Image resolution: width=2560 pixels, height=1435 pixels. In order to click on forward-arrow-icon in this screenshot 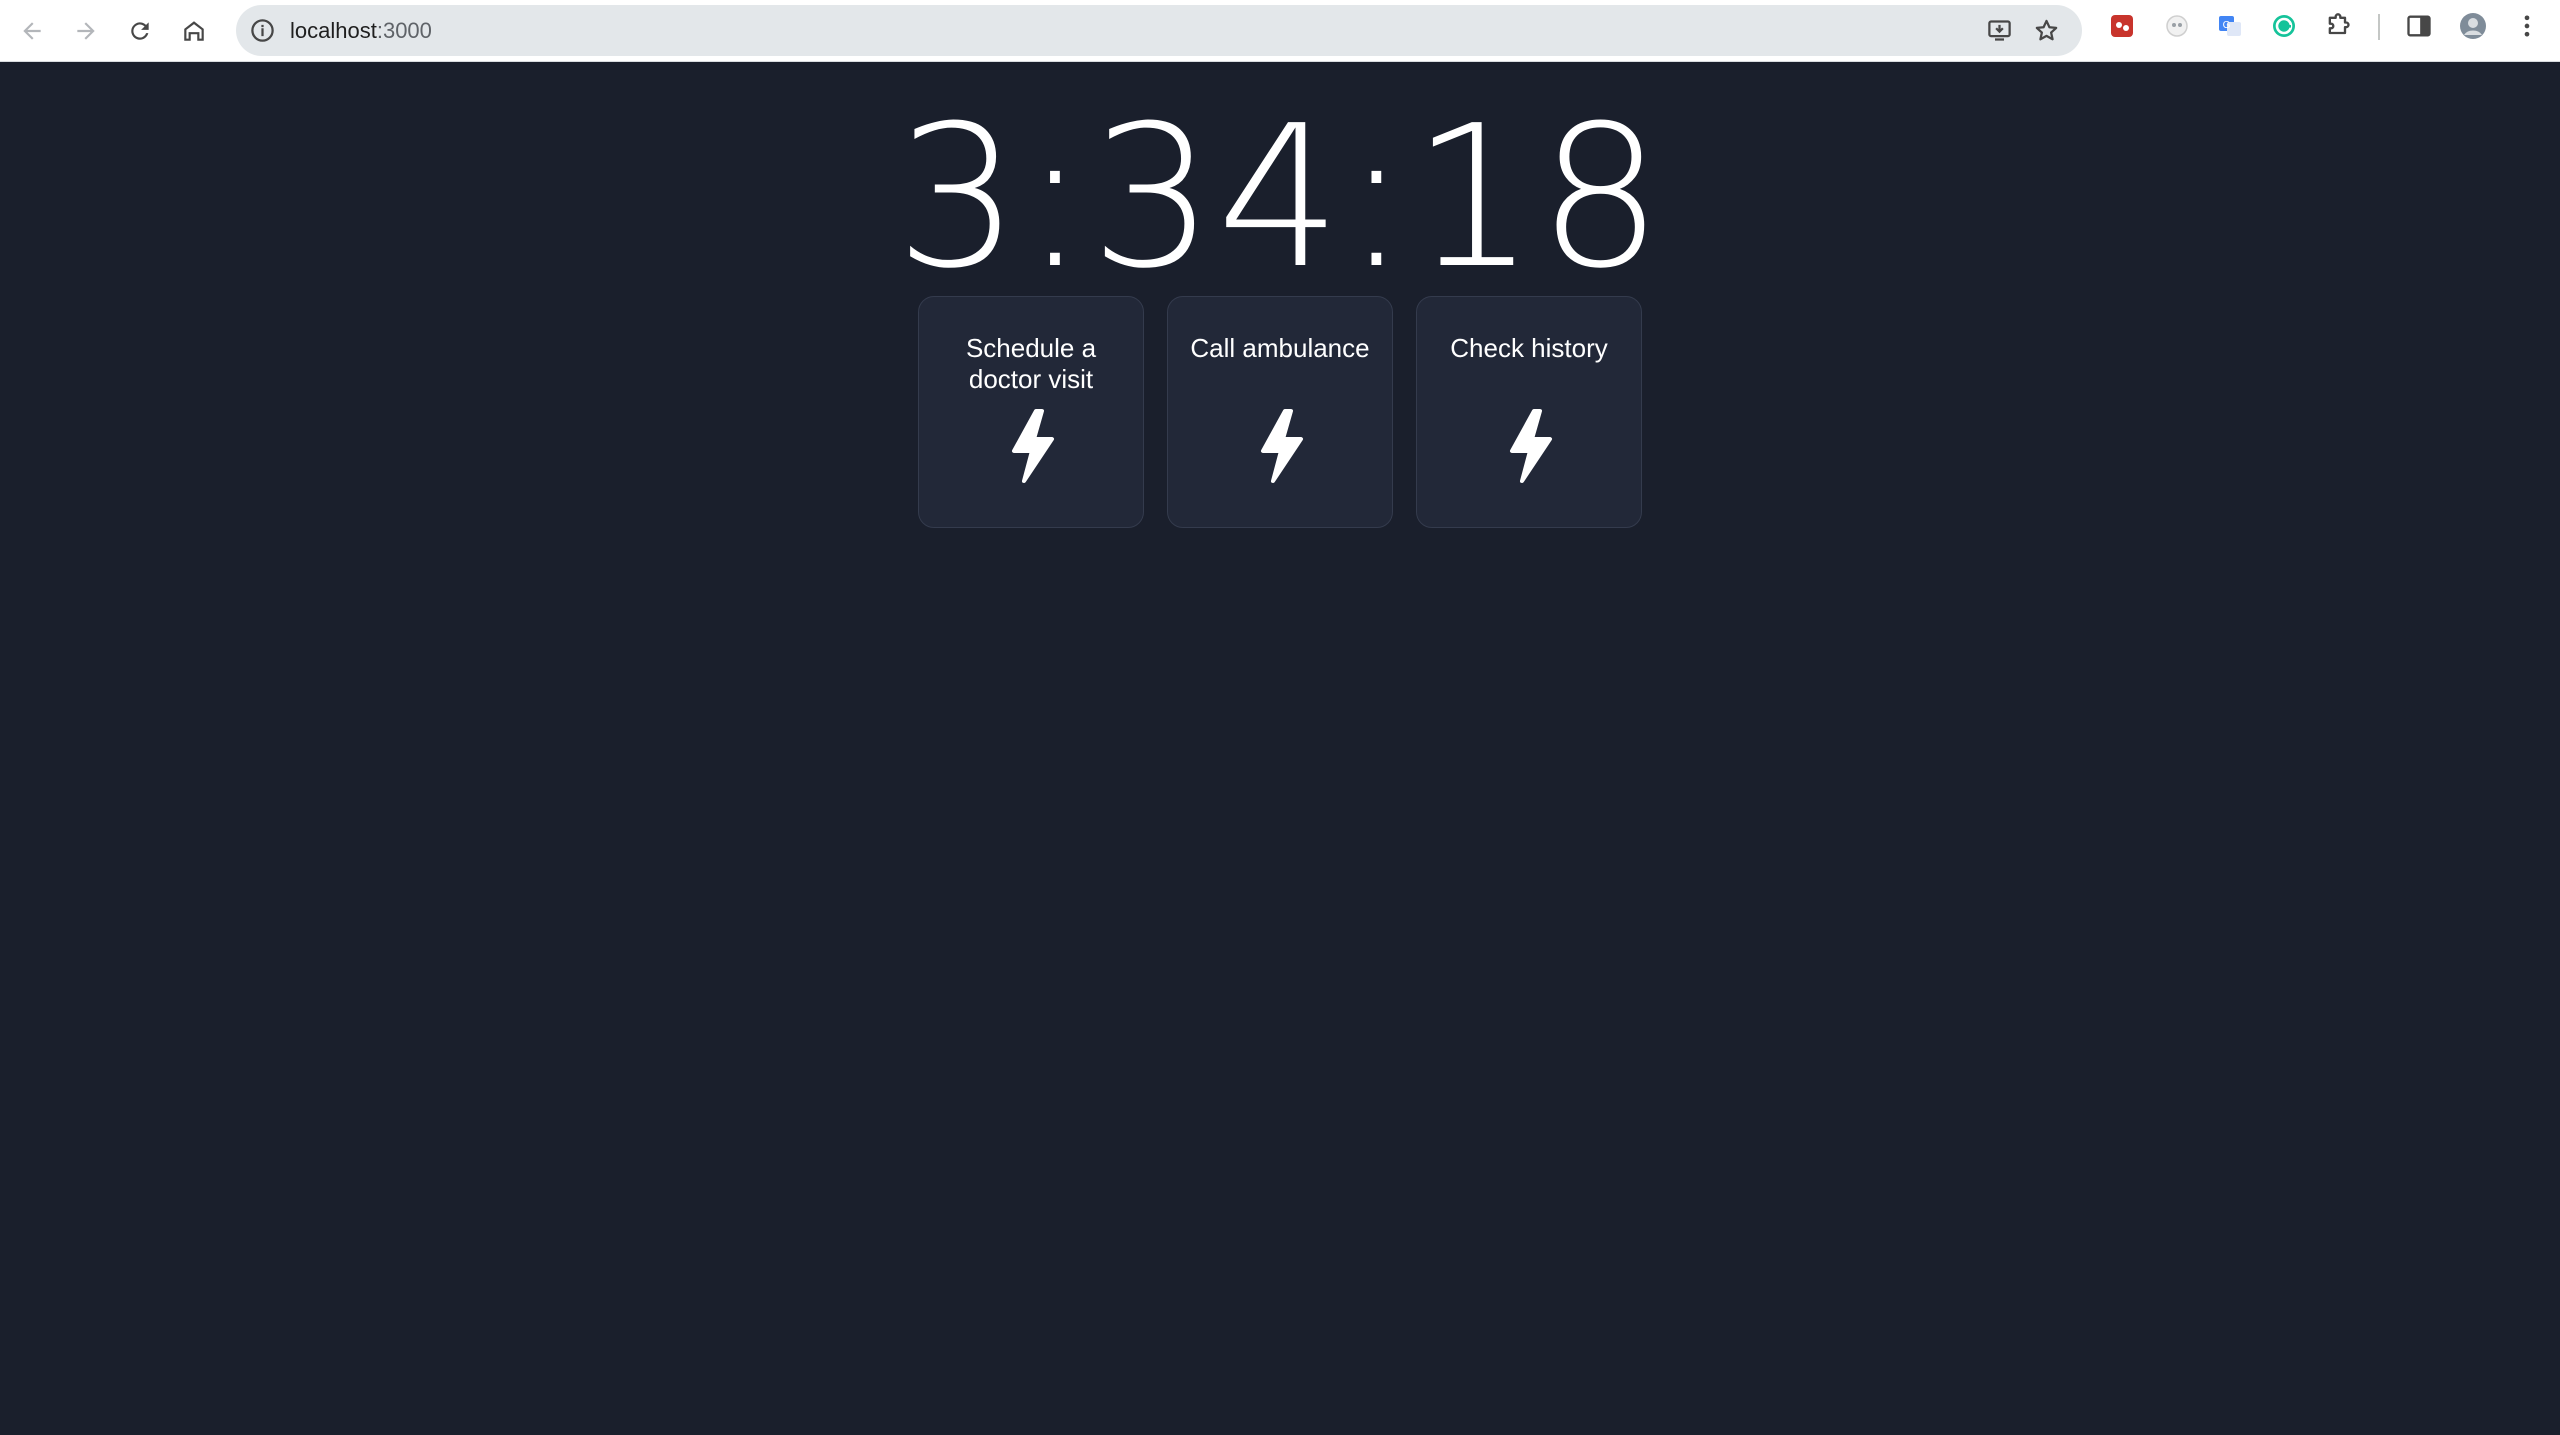, I will do `click(86, 31)`.